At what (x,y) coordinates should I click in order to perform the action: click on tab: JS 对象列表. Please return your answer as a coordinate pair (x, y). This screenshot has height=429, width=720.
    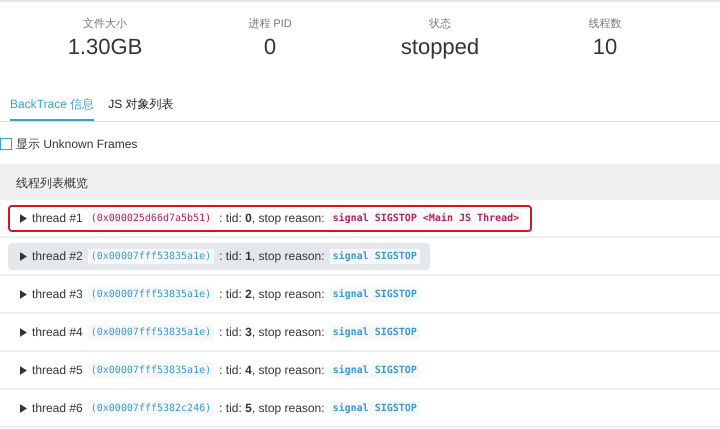
    Looking at the image, I should click on (141, 108).